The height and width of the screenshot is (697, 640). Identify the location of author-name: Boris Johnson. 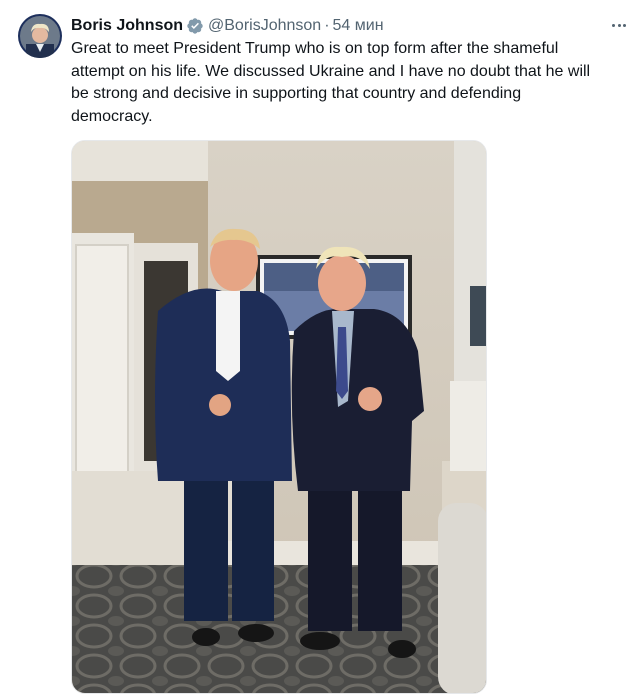
(127, 26).